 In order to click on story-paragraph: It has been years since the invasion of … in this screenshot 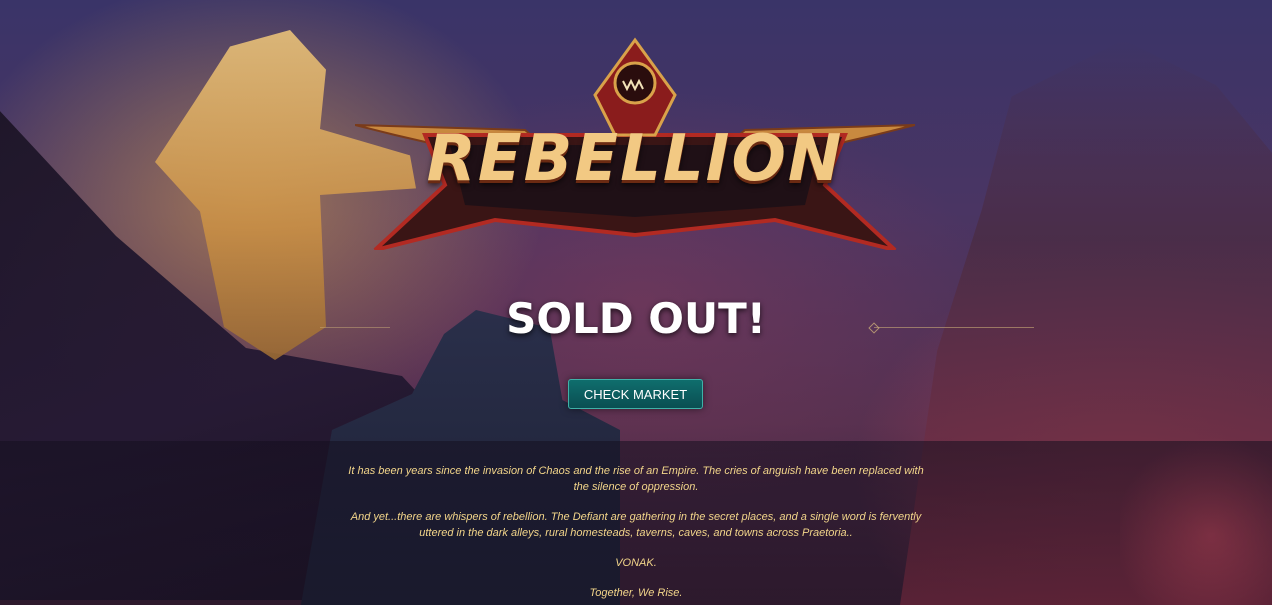, I will do `click(636, 479)`.